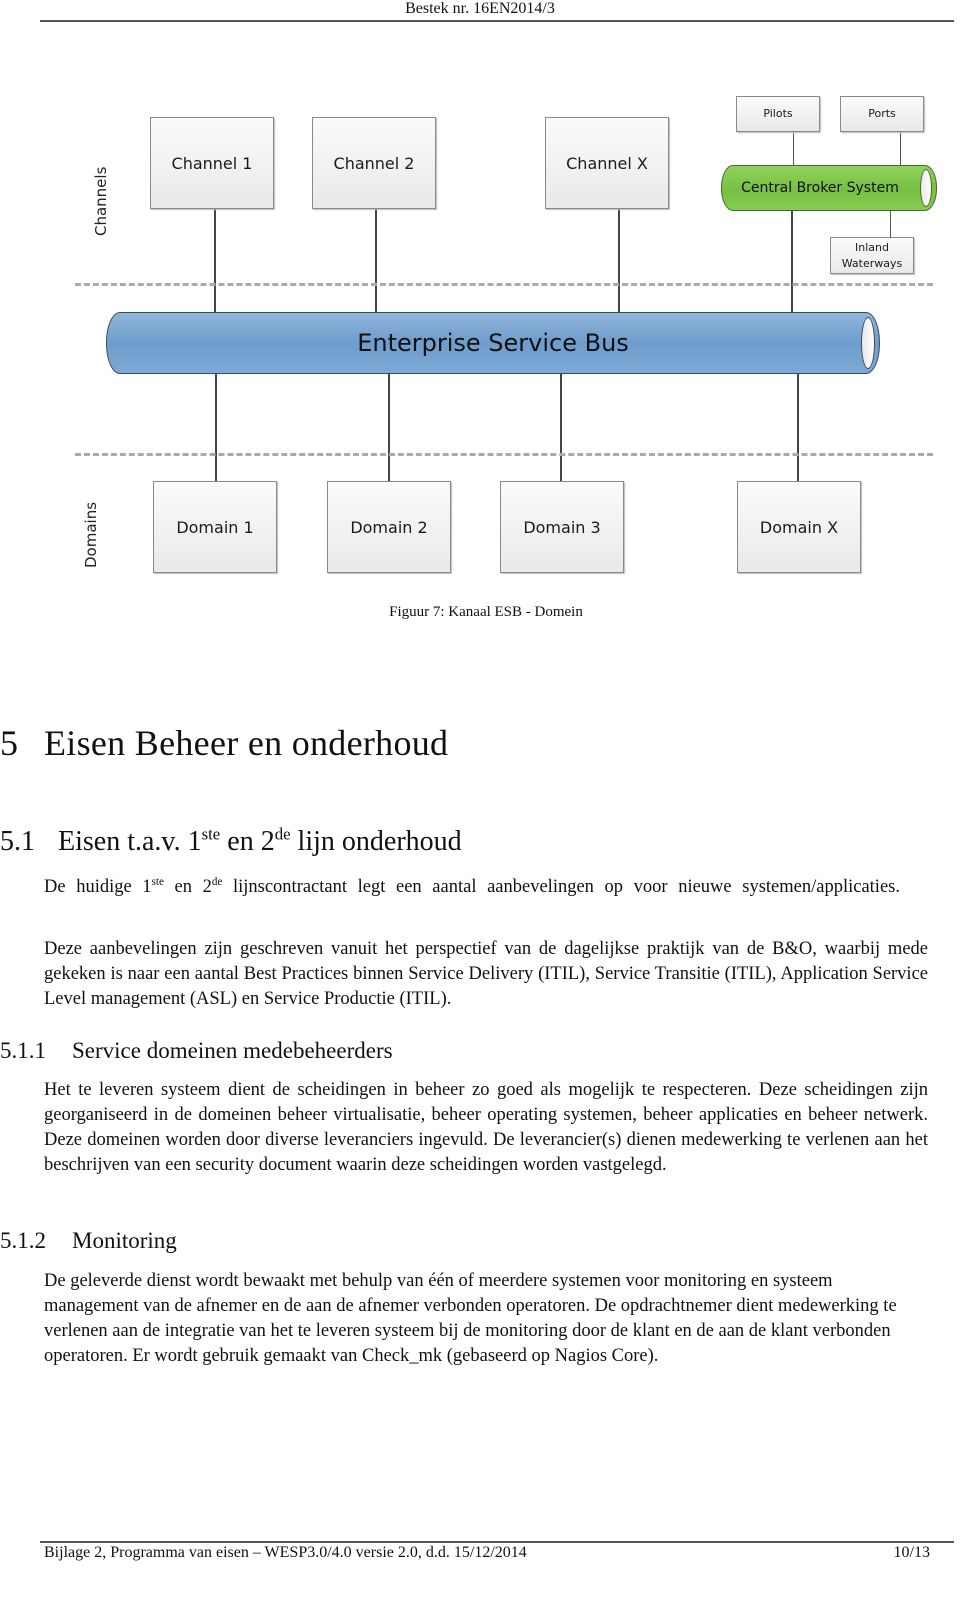 This screenshot has width=960, height=1602. What do you see at coordinates (486, 612) in the screenshot?
I see `figure-caption: Figuur 7: Kanaal ESB - Domein` at bounding box center [486, 612].